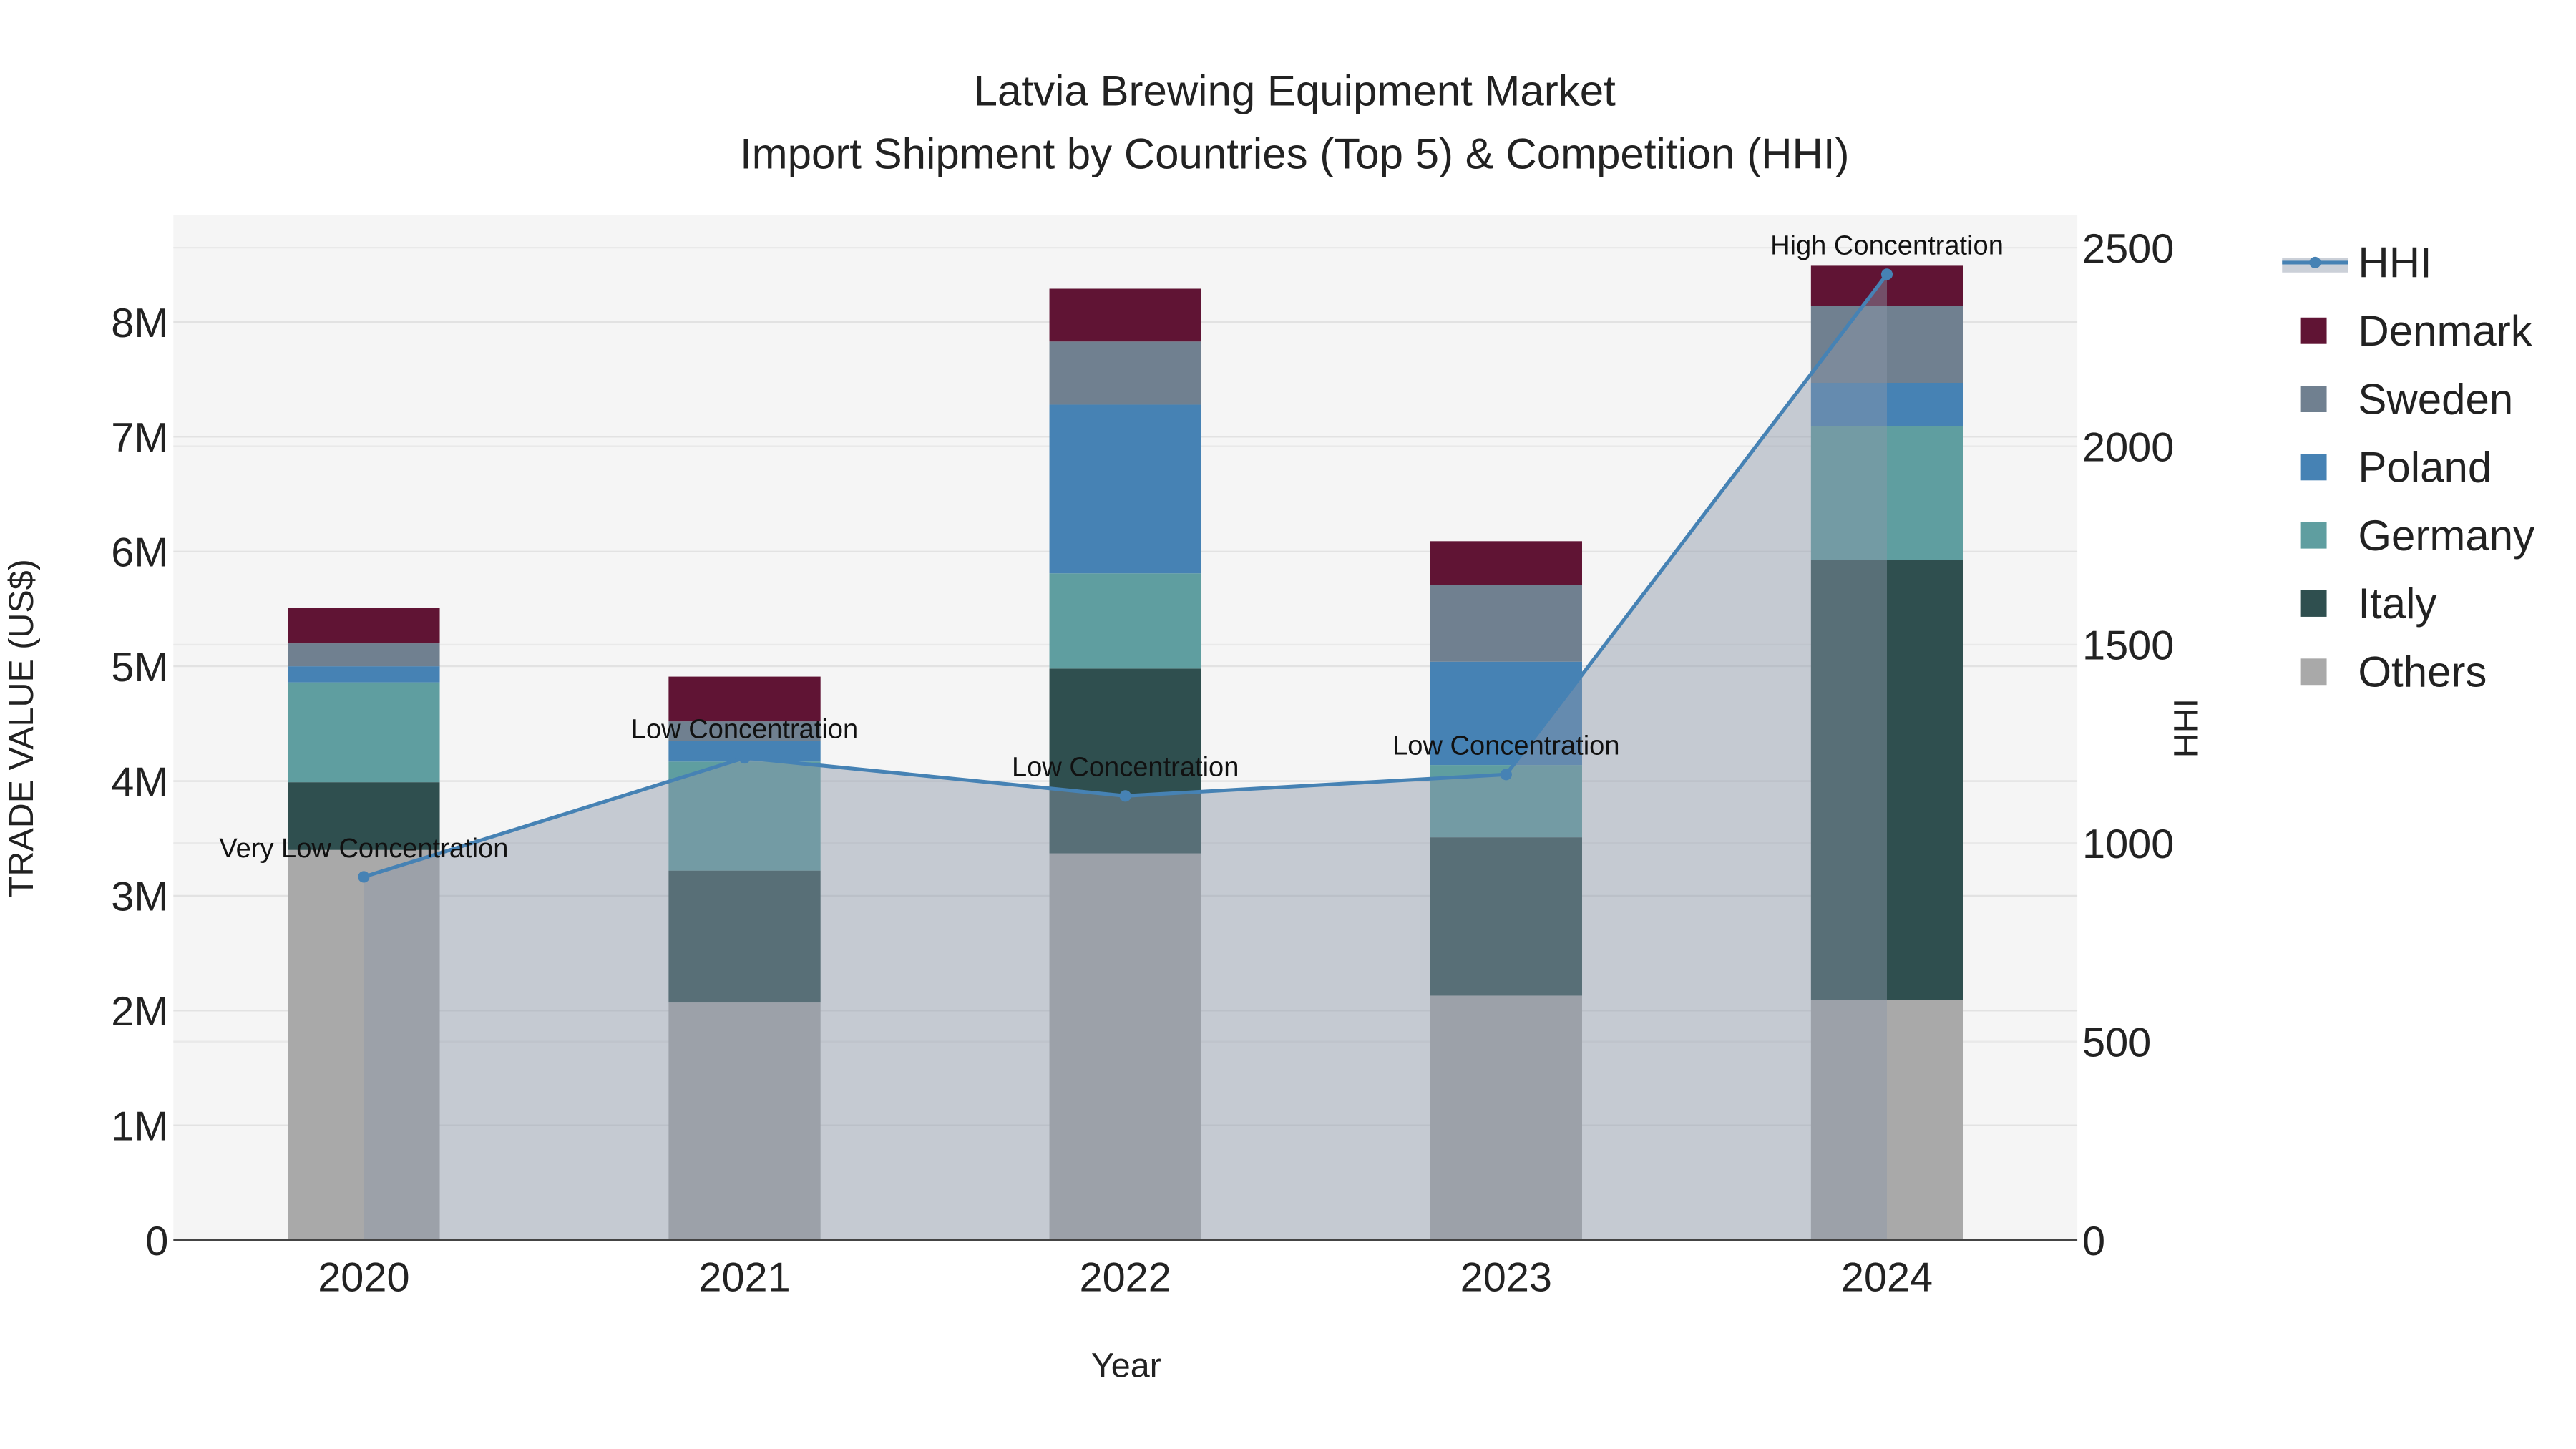 The width and height of the screenshot is (2576, 1449). I want to click on bar-denmark-2023, so click(1506, 563).